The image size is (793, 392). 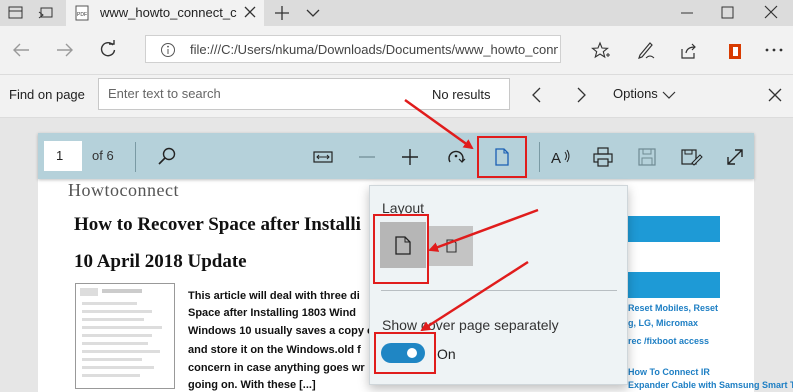 I want to click on annotation-arrows, so click(x=471, y=215).